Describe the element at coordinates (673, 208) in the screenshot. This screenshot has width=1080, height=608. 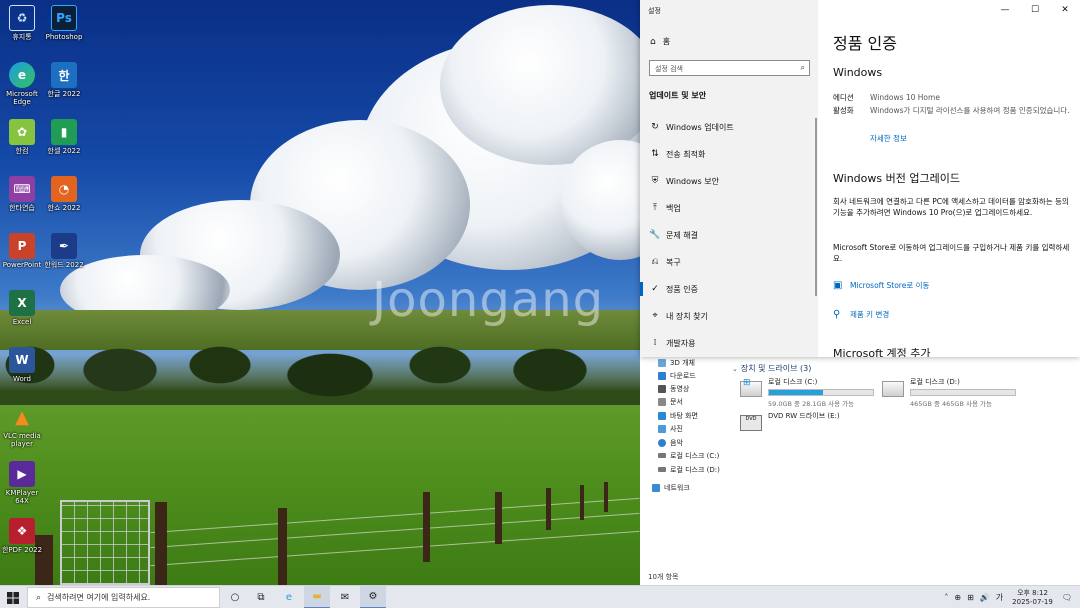
I see `menu-item-label: 백업` at that location.